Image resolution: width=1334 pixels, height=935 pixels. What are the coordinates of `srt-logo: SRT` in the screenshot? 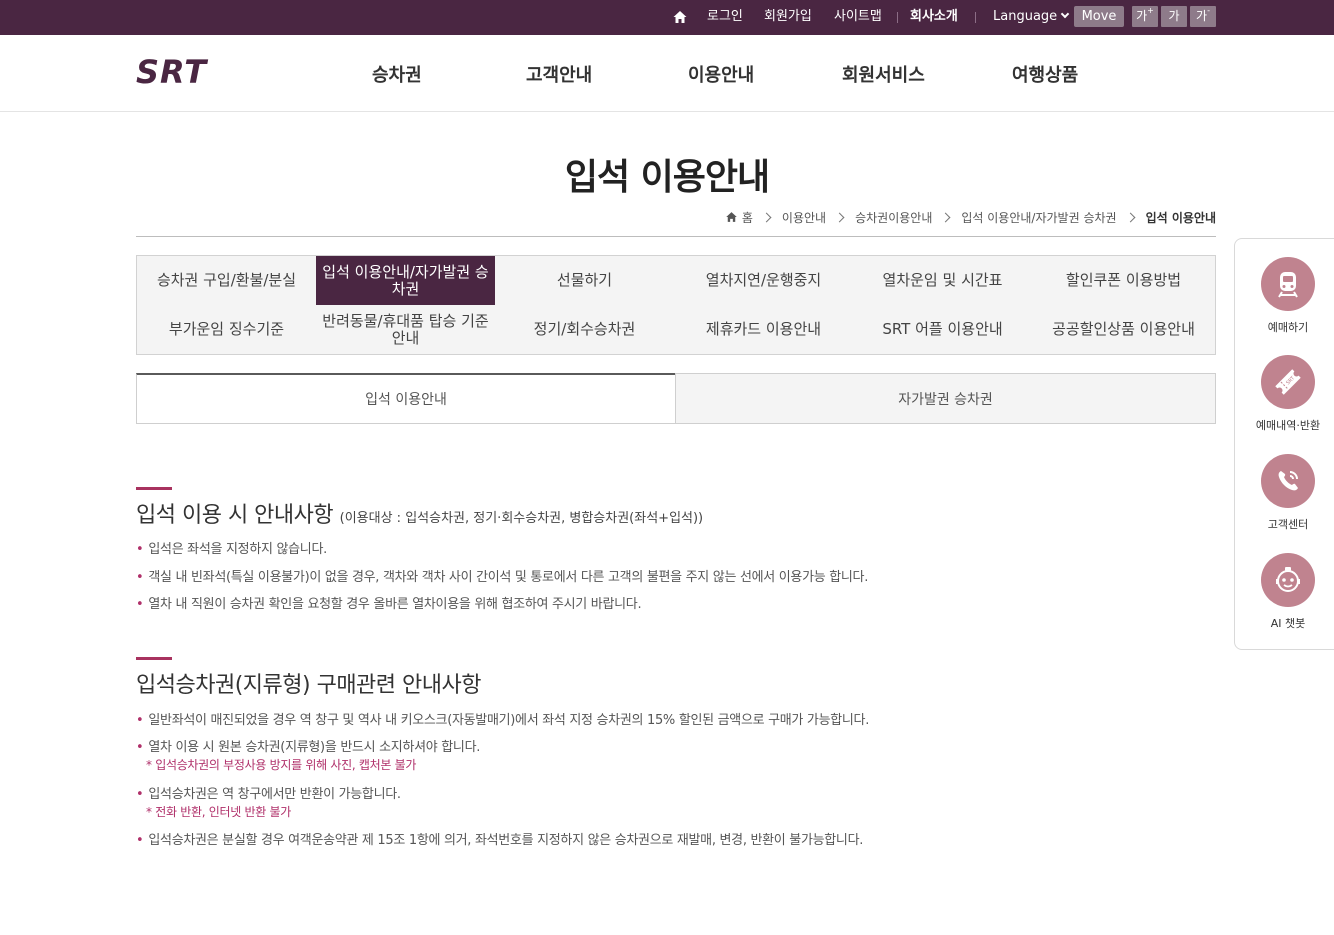 It's located at (188, 72).